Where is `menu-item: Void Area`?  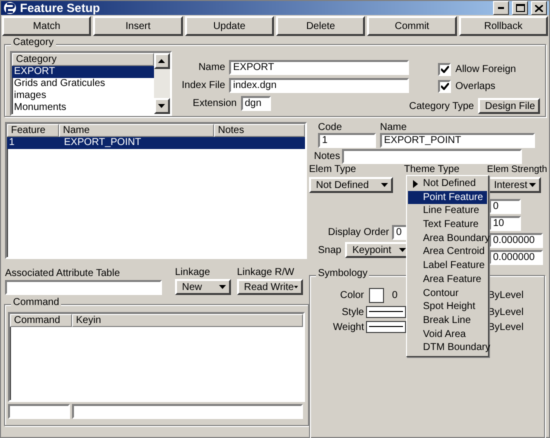
menu-item: Void Area is located at coordinates (447, 335).